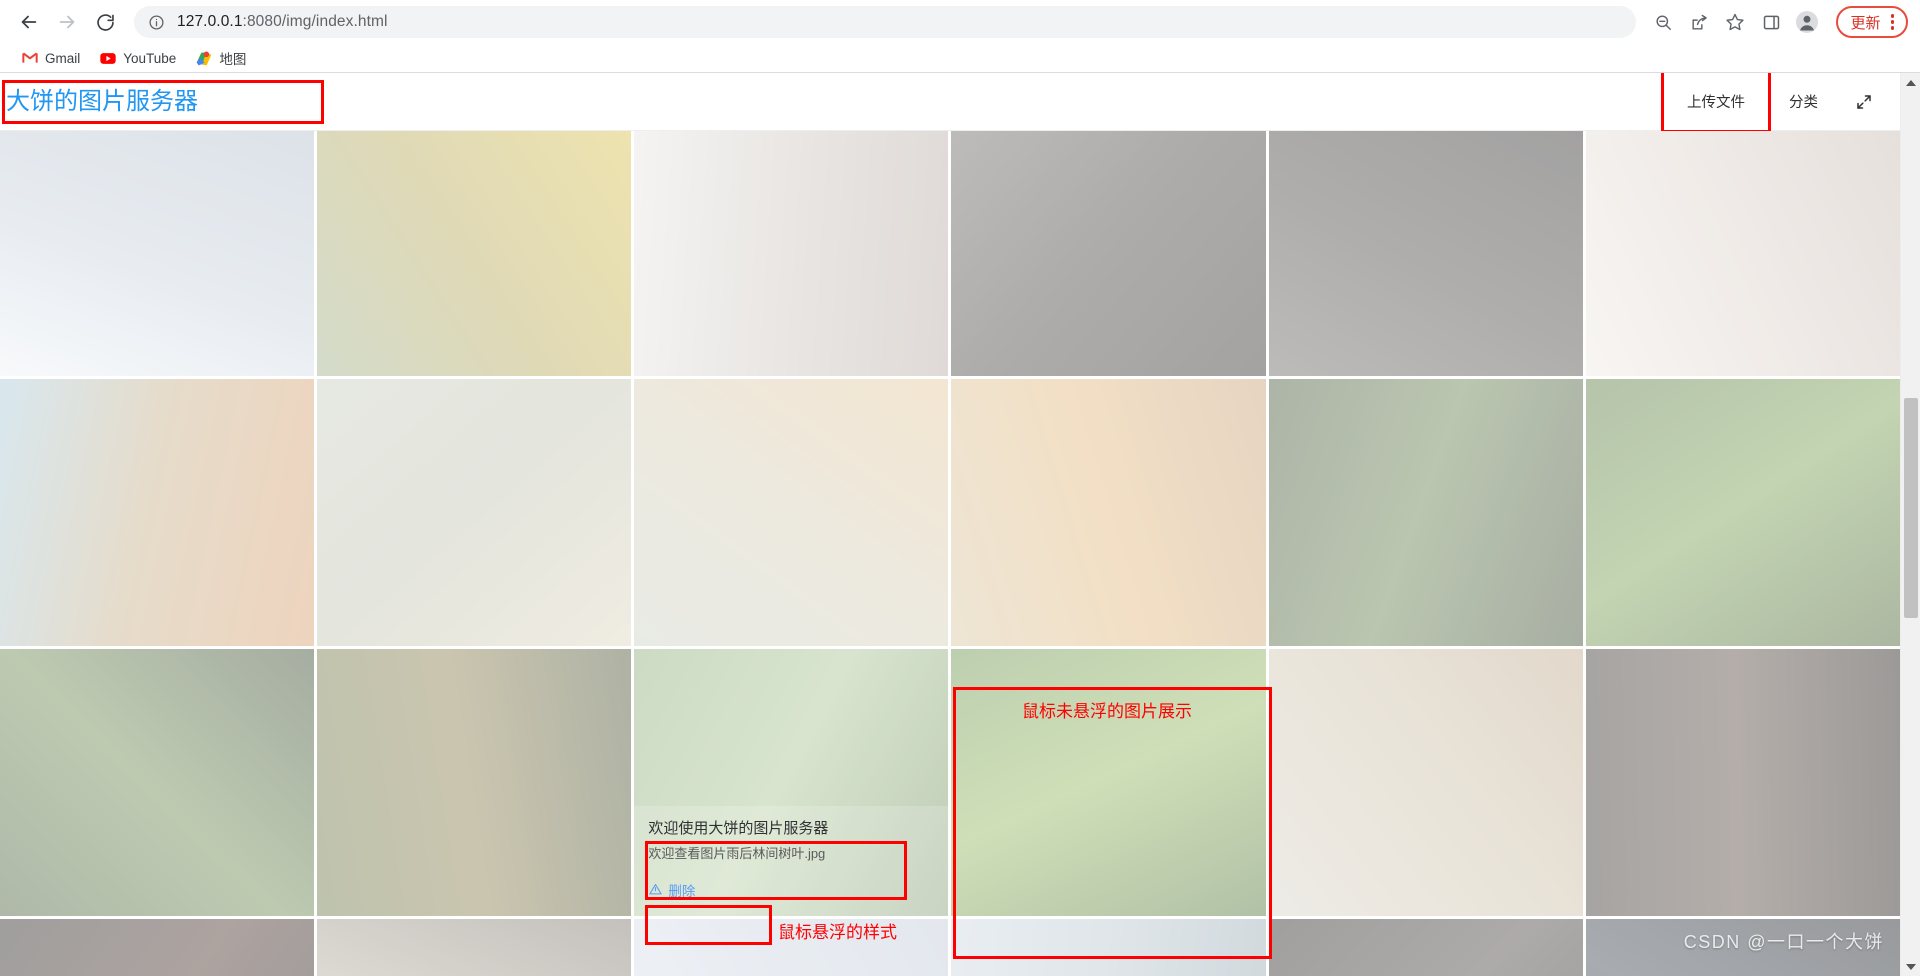 The width and height of the screenshot is (1920, 976). I want to click on update-button: 更新, so click(1872, 22).